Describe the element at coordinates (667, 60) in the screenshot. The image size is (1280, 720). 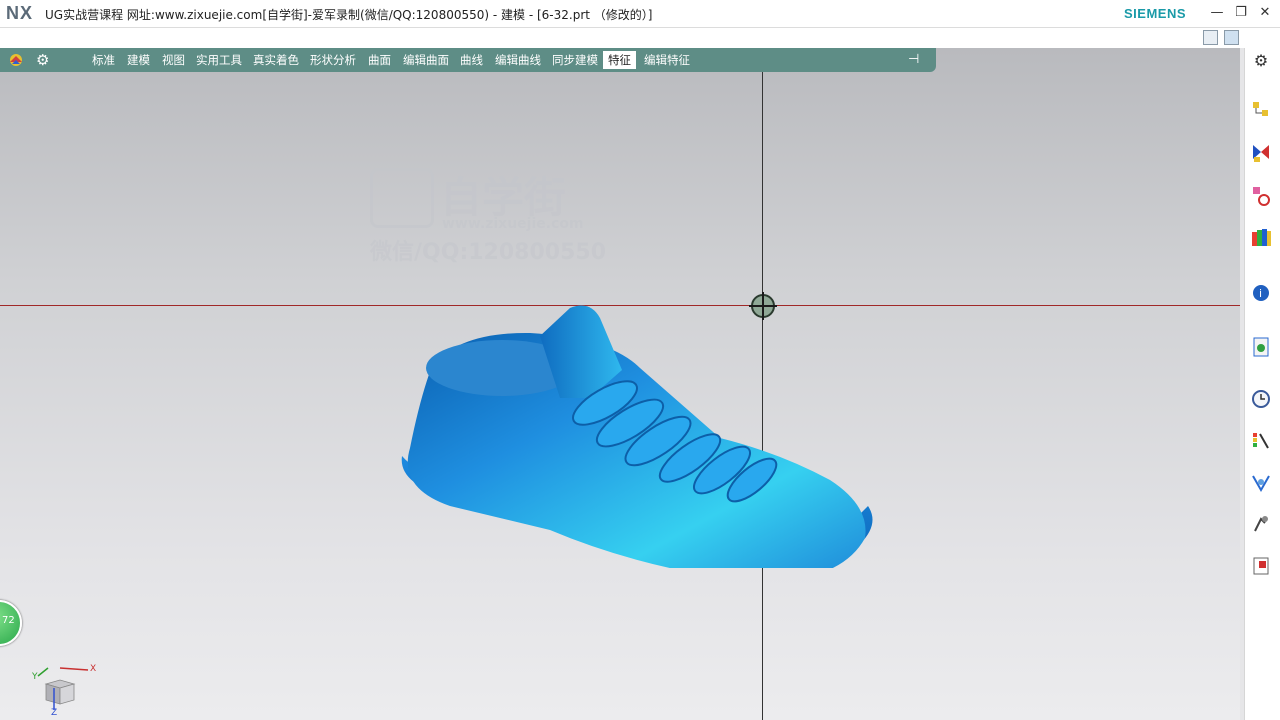
I see `tab-edit-feature: 编辑特征` at that location.